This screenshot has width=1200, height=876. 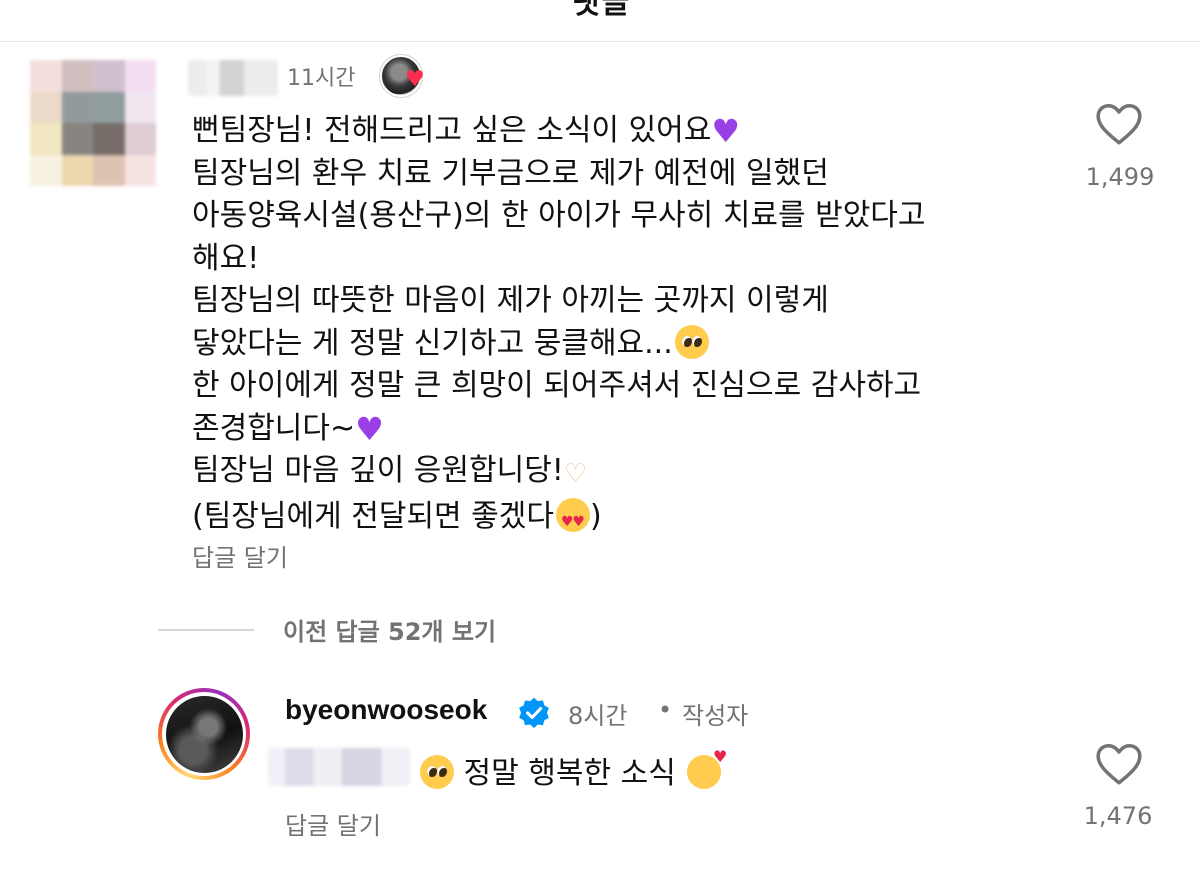 I want to click on comment-timestamp: 11시간, so click(x=321, y=78).